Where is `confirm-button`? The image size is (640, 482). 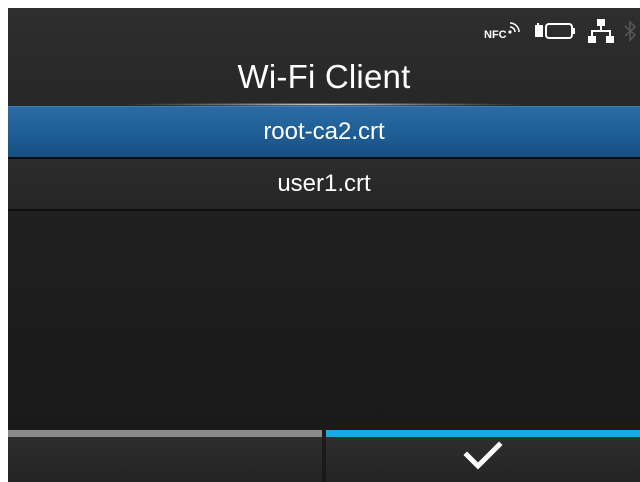
confirm-button is located at coordinates (483, 456).